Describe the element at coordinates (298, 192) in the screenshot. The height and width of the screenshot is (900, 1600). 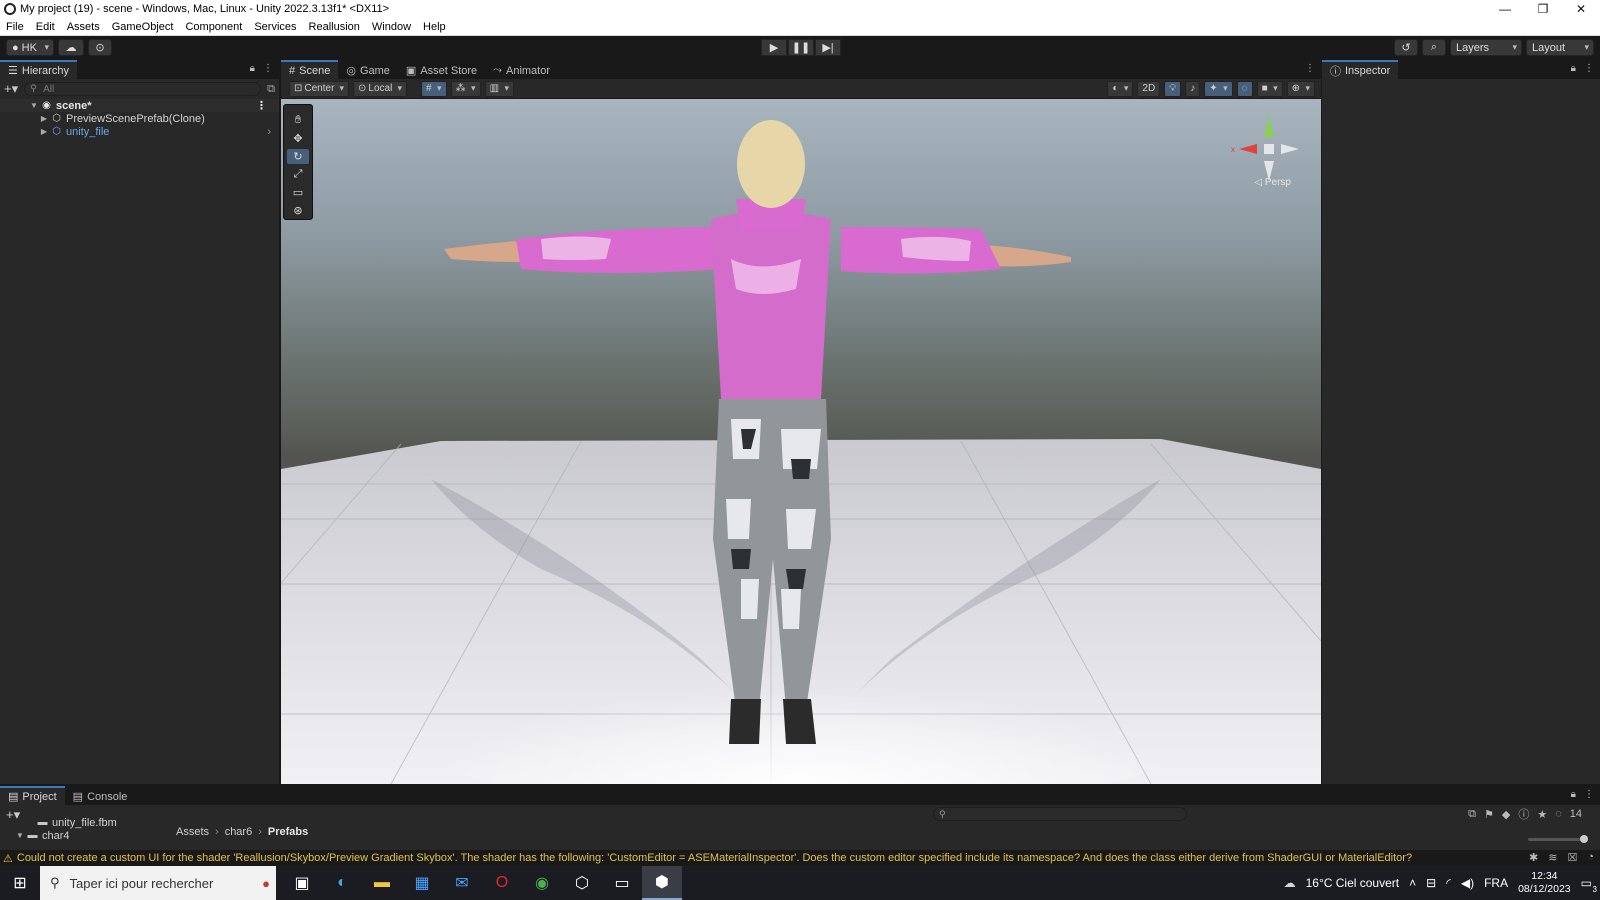
I see `rect-tool-icon: ▭` at that location.